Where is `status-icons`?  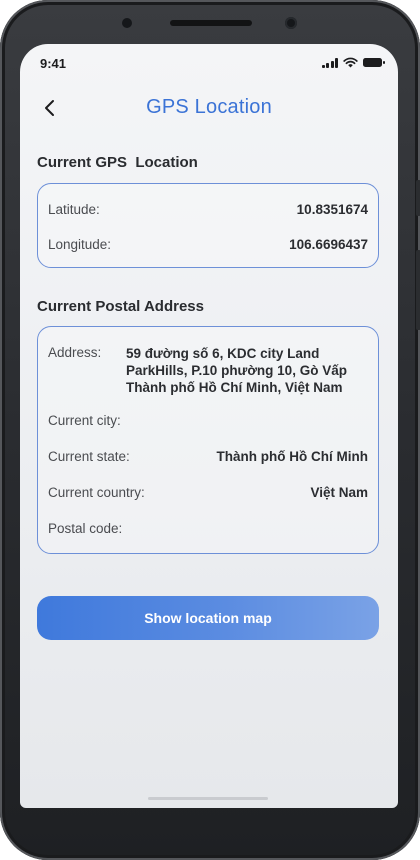
status-icons is located at coordinates (353, 62).